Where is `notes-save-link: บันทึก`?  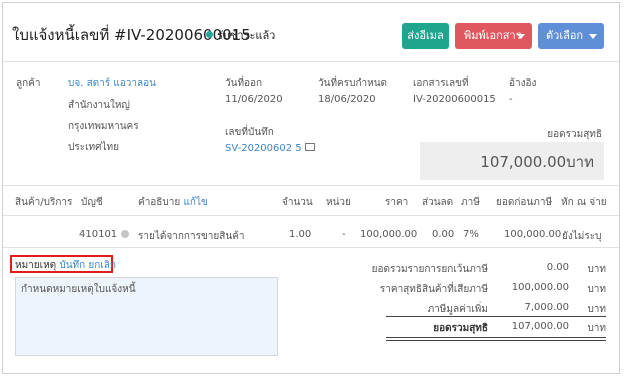 notes-save-link: บันทึก is located at coordinates (72, 265).